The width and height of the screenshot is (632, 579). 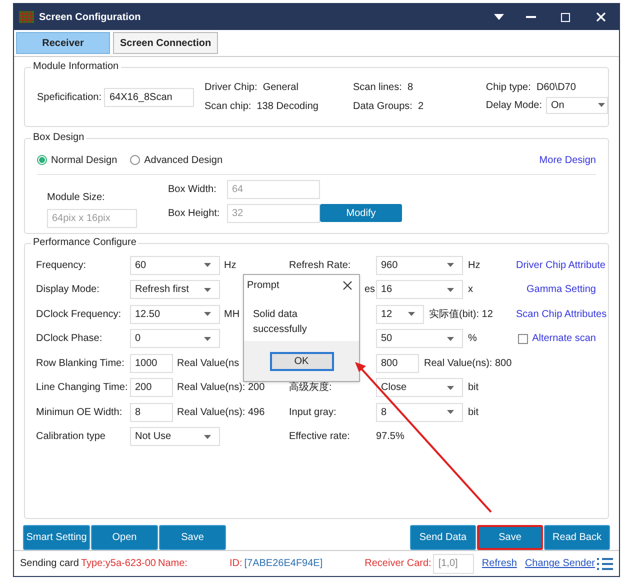 I want to click on close-icon, so click(x=347, y=285).